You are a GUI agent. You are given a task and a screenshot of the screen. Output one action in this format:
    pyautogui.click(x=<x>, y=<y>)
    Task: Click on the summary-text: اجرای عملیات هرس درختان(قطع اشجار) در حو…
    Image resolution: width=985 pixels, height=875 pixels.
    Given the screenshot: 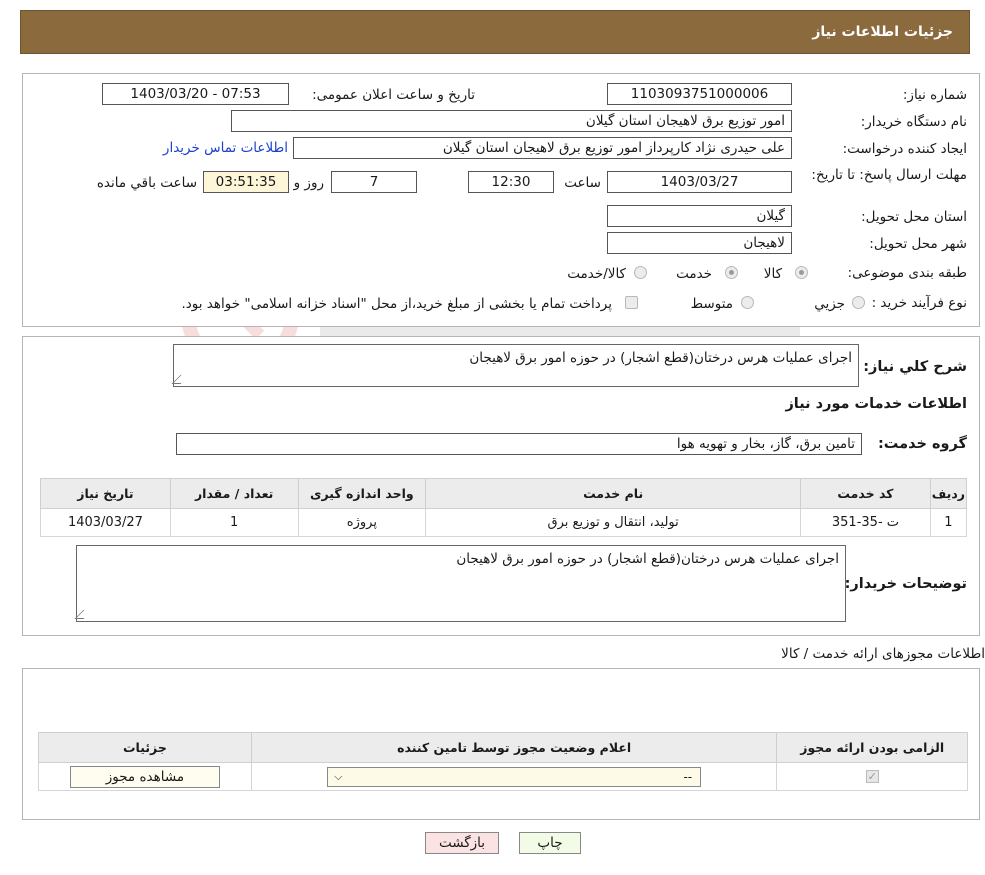 What is the action you would take?
    pyautogui.click(x=660, y=358)
    